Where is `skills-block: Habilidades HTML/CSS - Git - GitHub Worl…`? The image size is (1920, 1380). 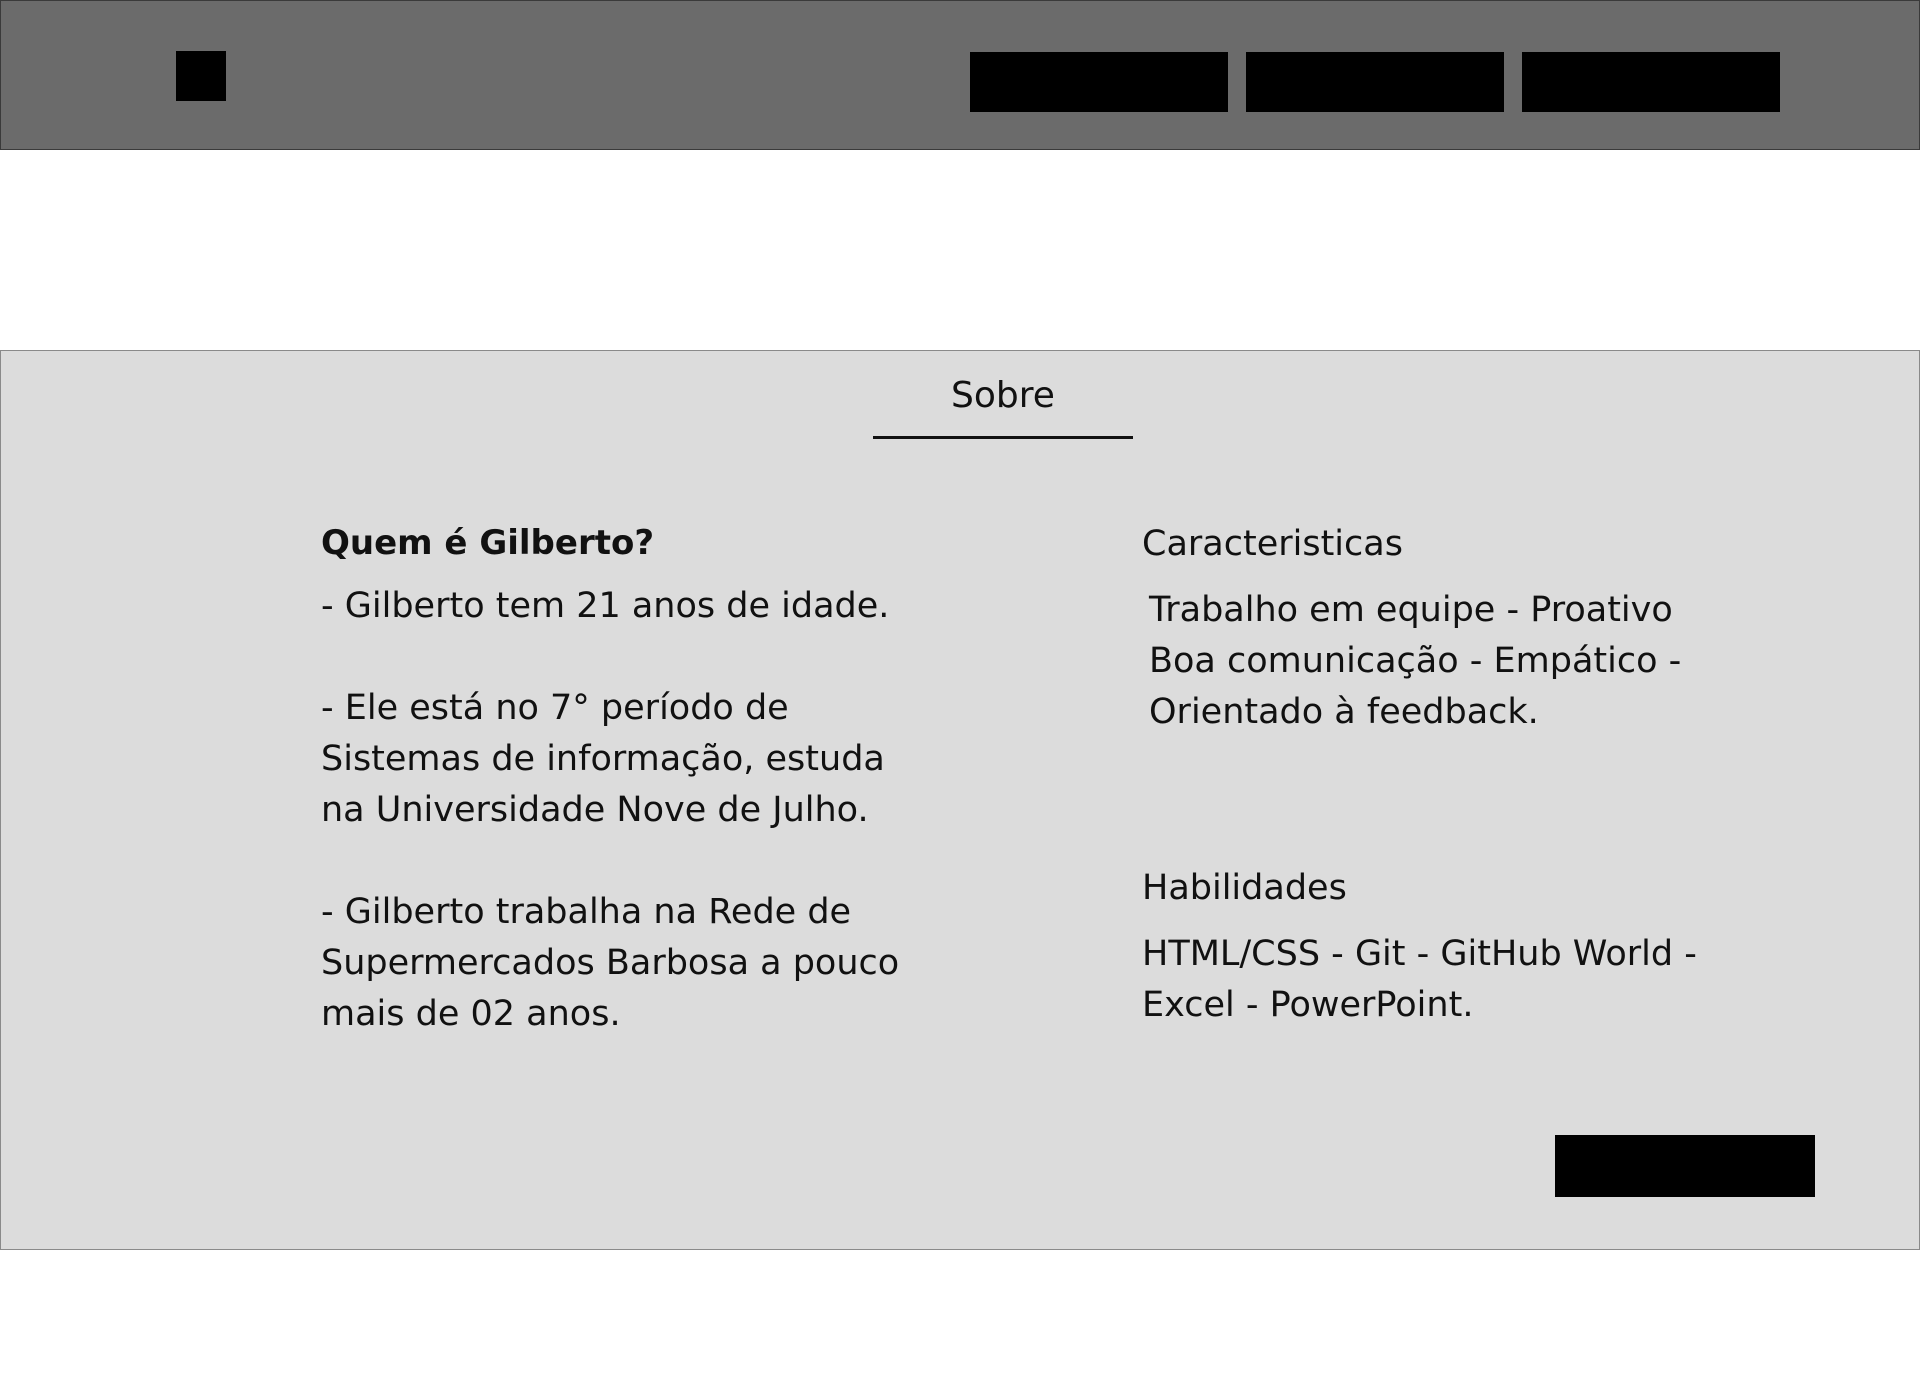 skills-block: Habilidades HTML/CSS - Git - GitHub Worl… is located at coordinates (1442, 947).